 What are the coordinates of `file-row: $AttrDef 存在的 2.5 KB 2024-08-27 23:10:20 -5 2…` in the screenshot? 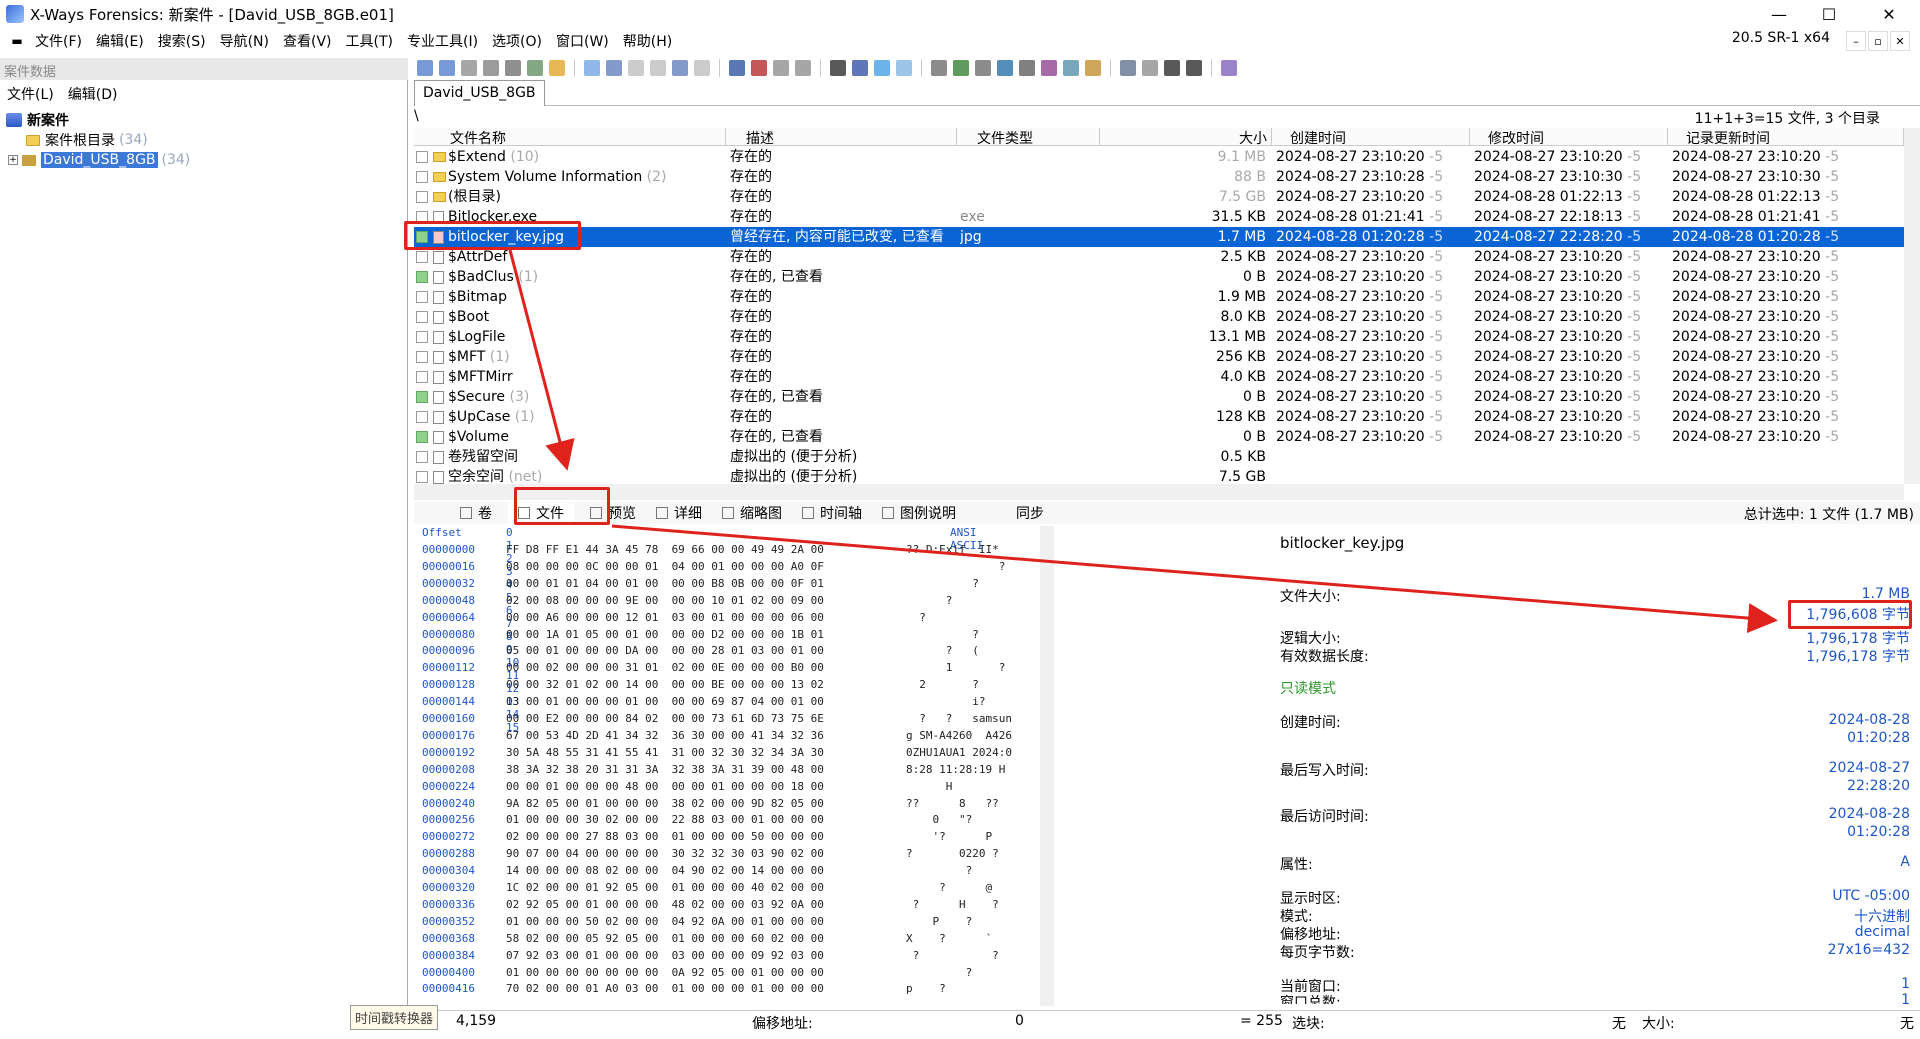 It's located at (1159, 257).